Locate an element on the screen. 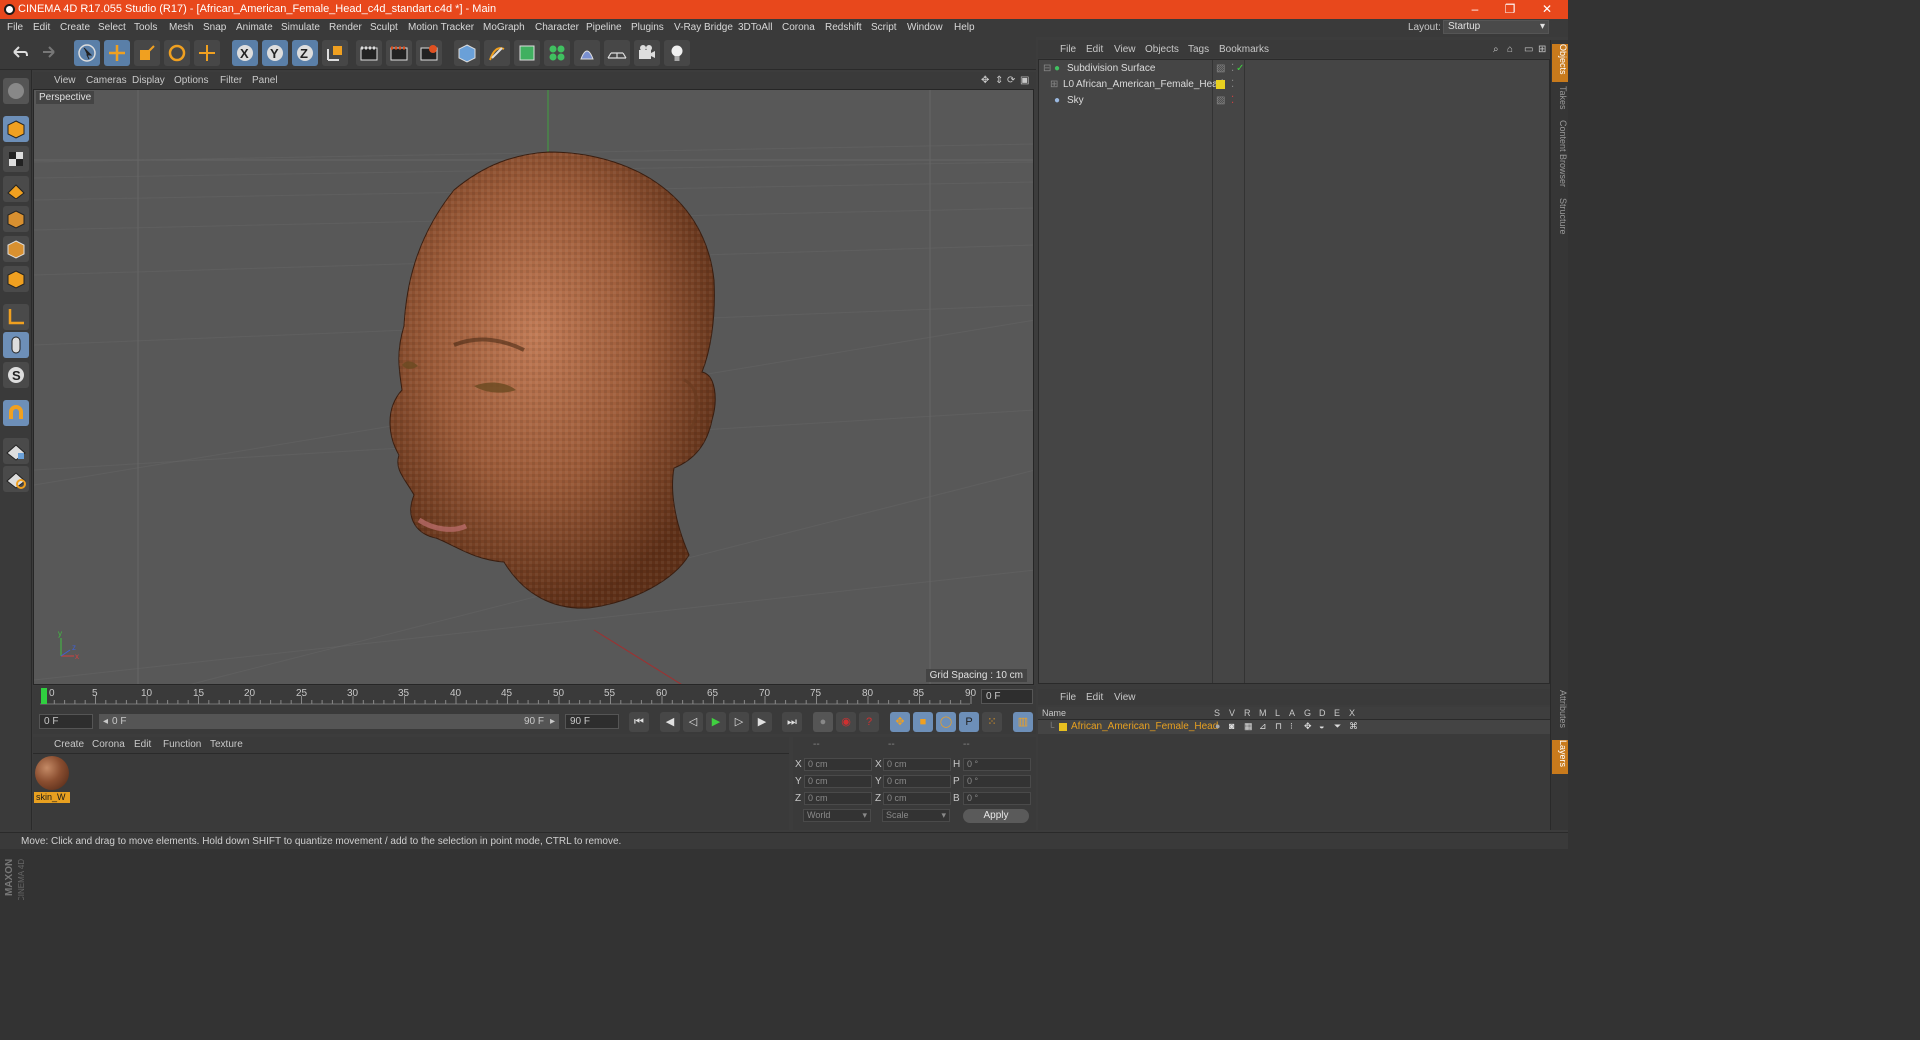  object-menu-objects: Objects is located at coordinates (1162, 49).